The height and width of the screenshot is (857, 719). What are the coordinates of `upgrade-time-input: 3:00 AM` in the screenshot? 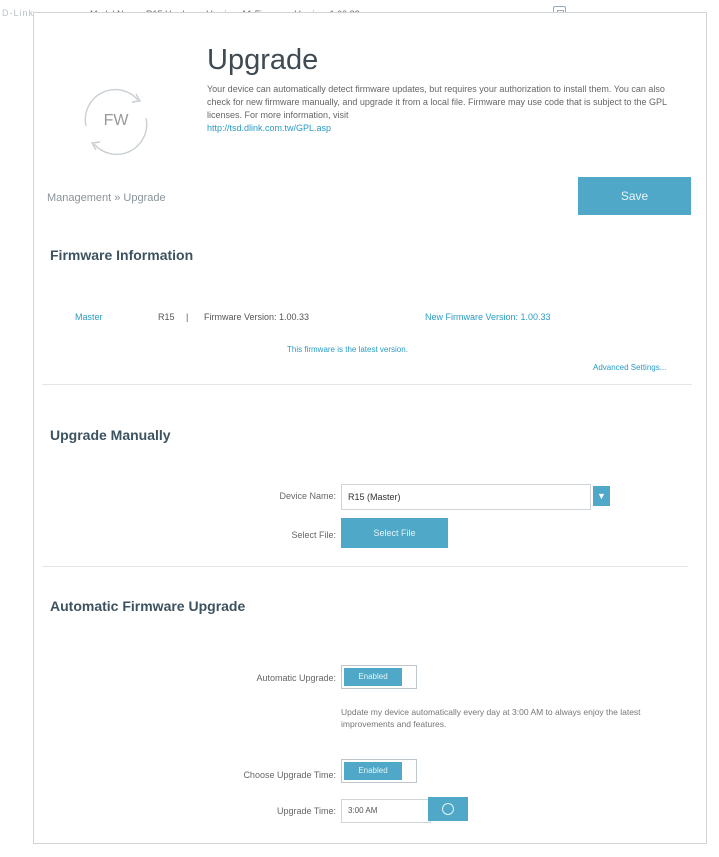 It's located at (386, 811).